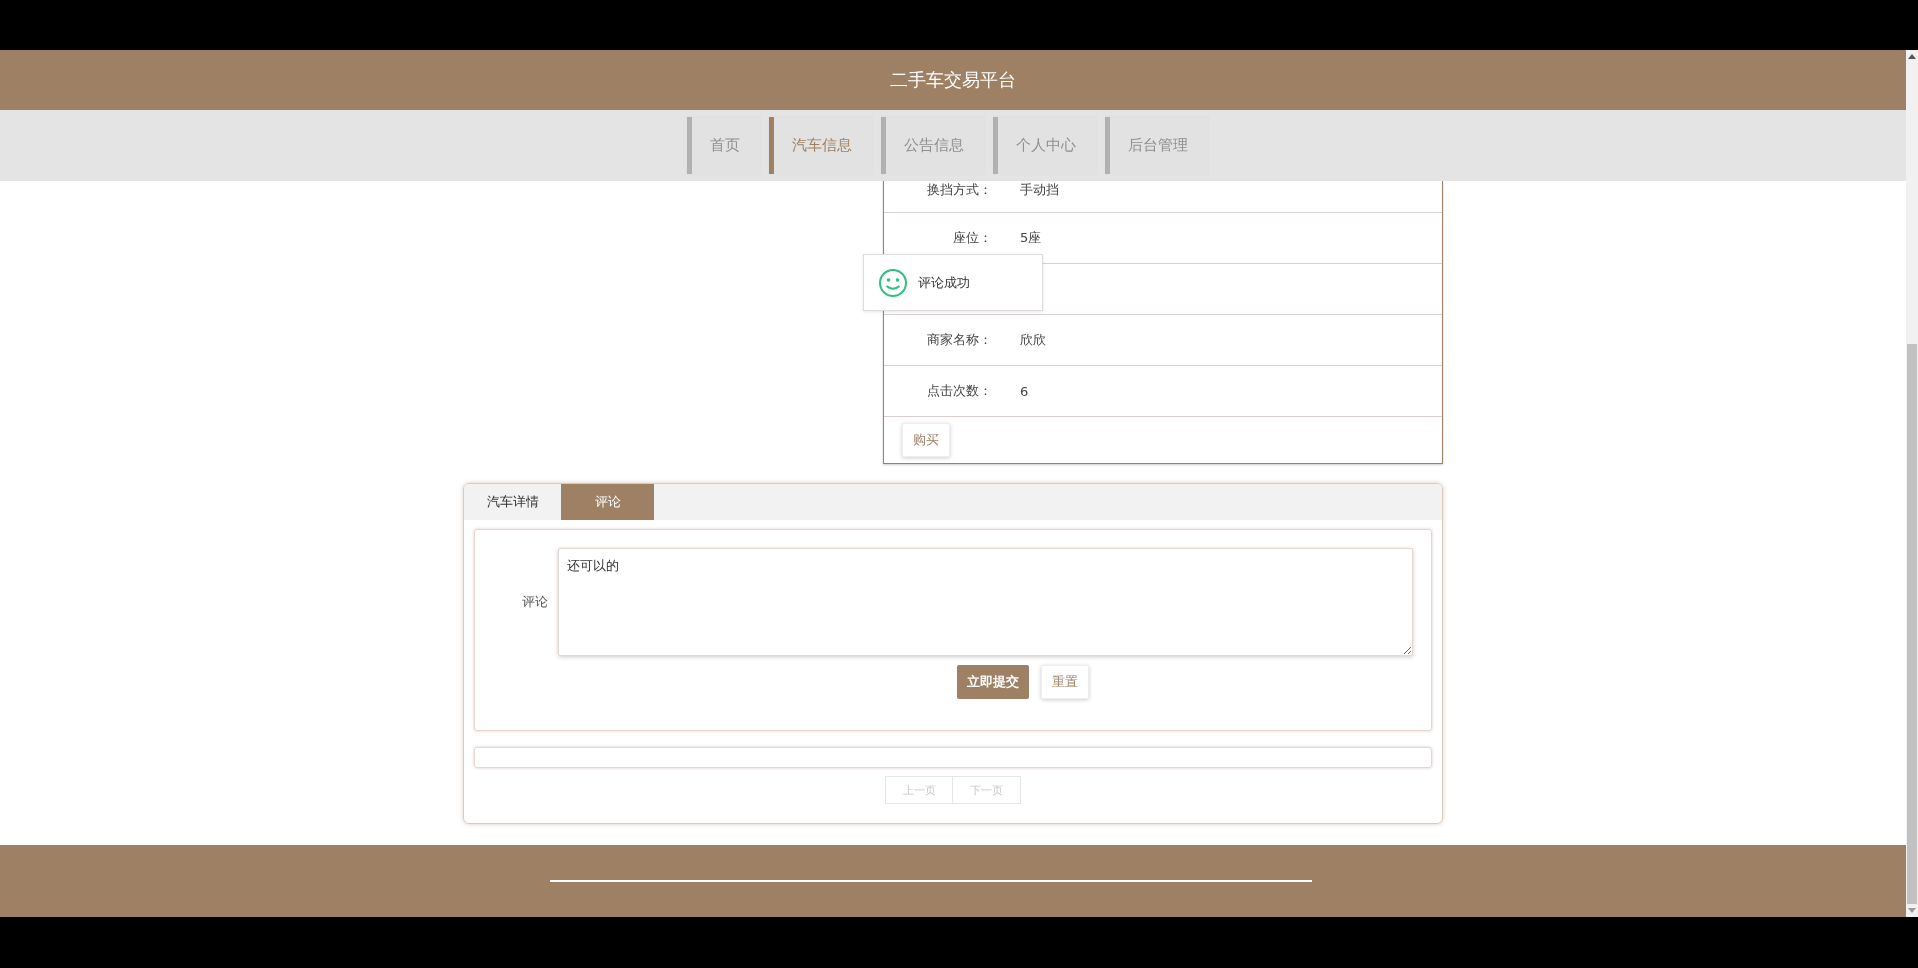 Image resolution: width=1918 pixels, height=968 pixels. I want to click on scroll-down-icon, so click(1912, 910).